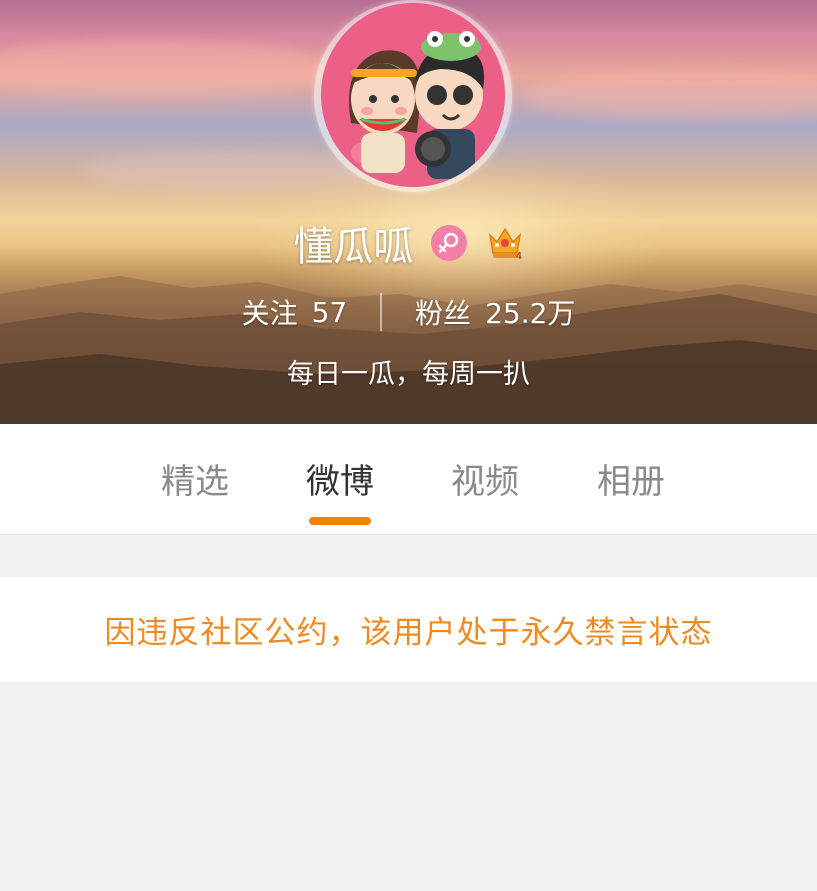 The width and height of the screenshot is (817, 891). Describe the element at coordinates (340, 521) in the screenshot. I see `active-tab-indicator` at that location.